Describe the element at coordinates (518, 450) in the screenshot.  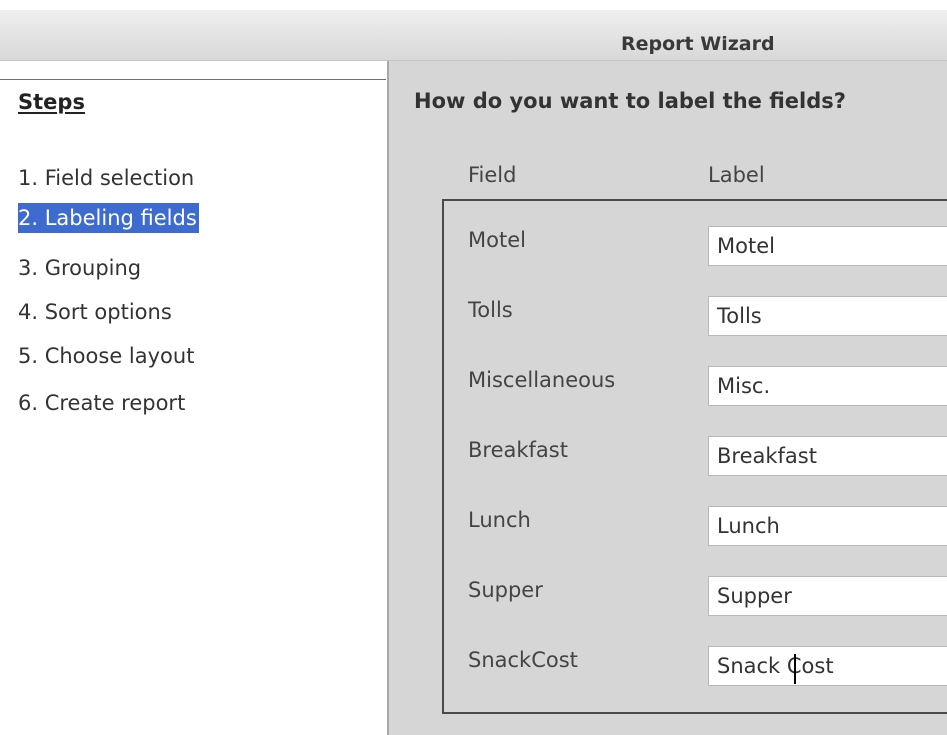
I see `field-name-breakfast: Breakfast` at that location.